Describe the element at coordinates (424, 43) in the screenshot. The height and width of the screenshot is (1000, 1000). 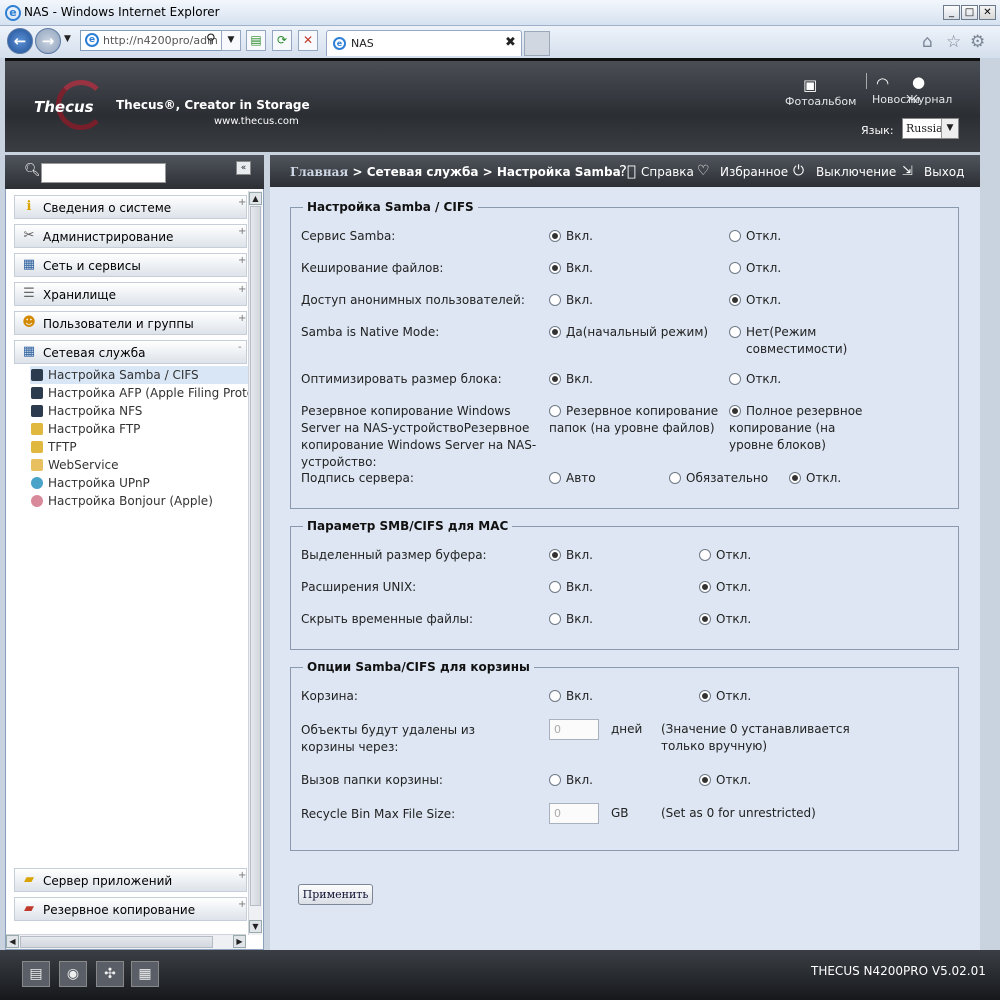
I see `browser-tab: NAS` at that location.